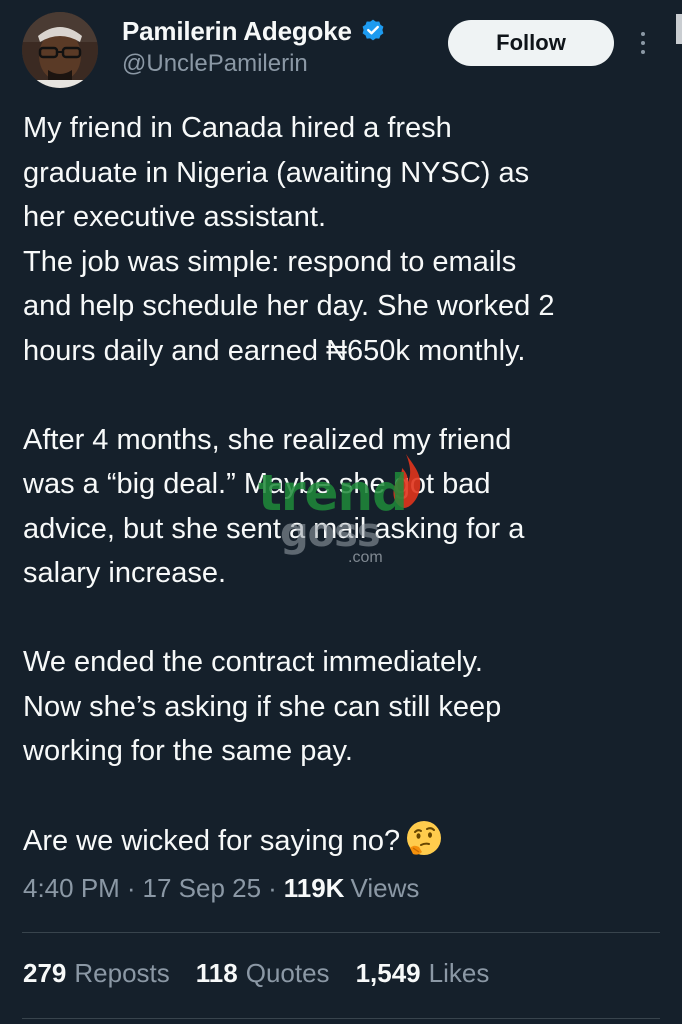 This screenshot has width=682, height=1024. Describe the element at coordinates (459, 973) in the screenshot. I see `likes-label: Likes` at that location.